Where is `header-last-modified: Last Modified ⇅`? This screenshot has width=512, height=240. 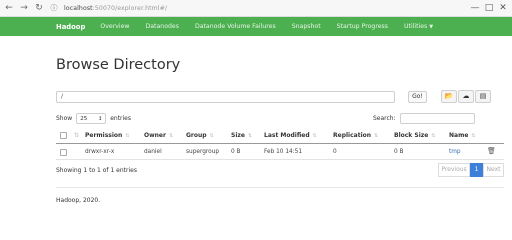
header-last-modified: Last Modified ⇅ is located at coordinates (290, 135).